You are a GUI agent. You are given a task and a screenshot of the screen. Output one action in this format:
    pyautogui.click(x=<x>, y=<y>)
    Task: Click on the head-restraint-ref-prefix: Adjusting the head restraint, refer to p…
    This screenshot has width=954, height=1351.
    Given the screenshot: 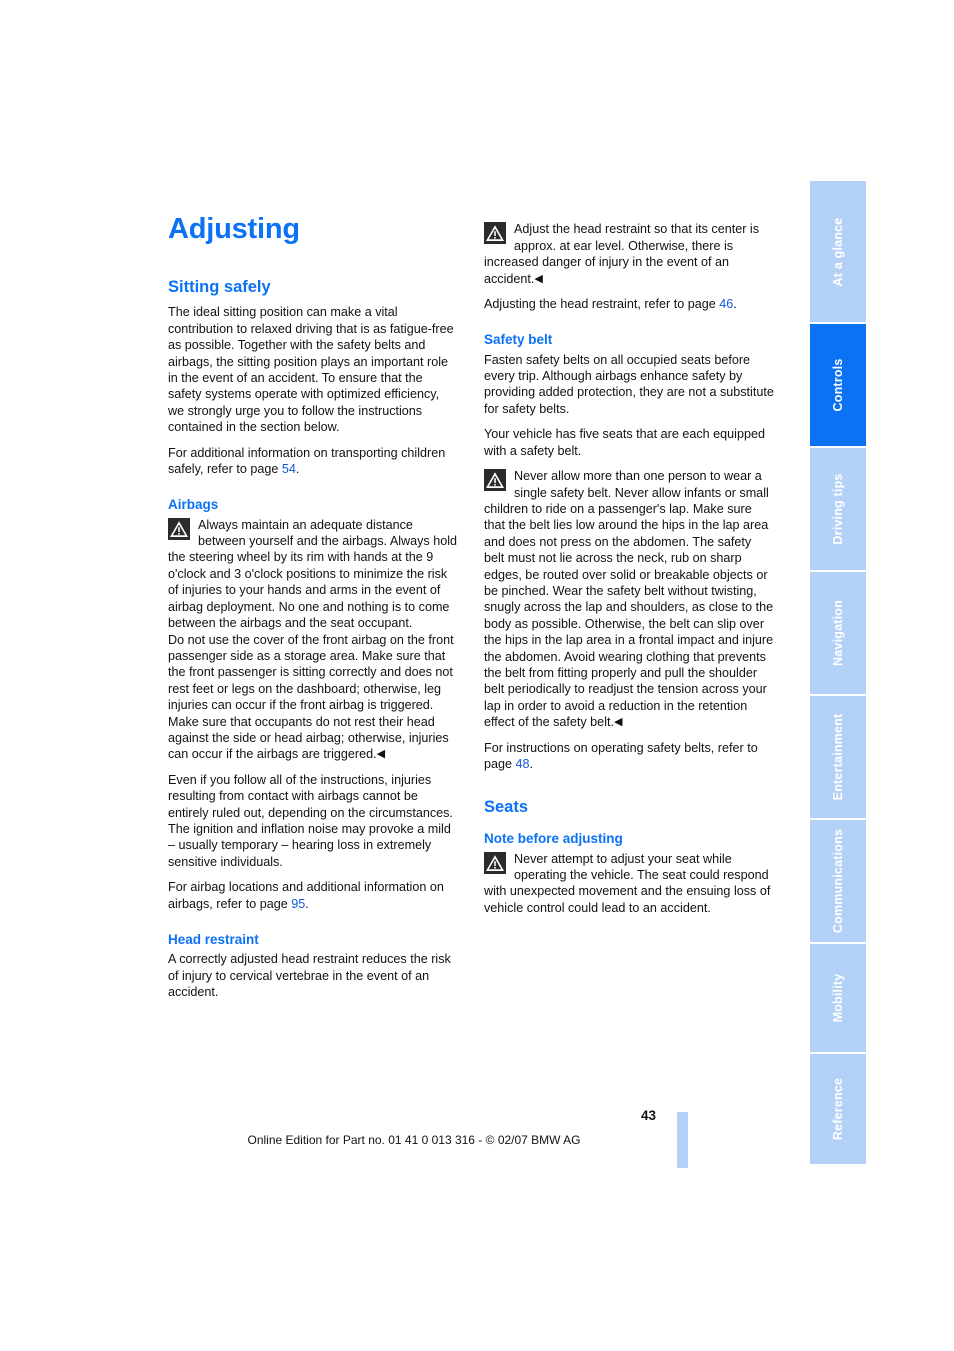 What is the action you would take?
    pyautogui.click(x=602, y=304)
    